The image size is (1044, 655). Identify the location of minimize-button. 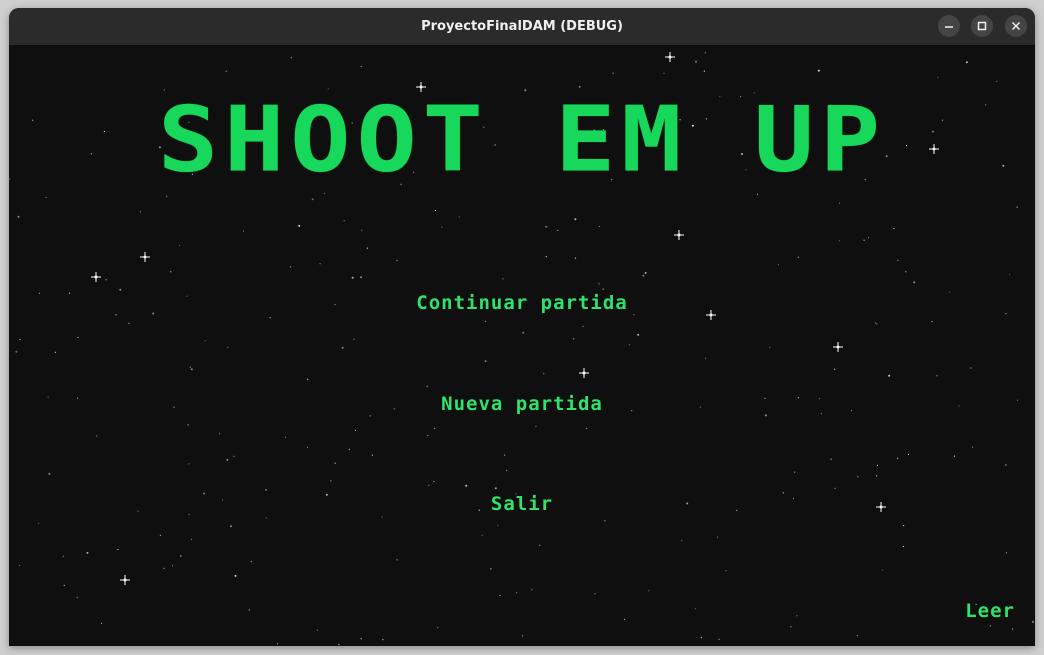
(949, 26).